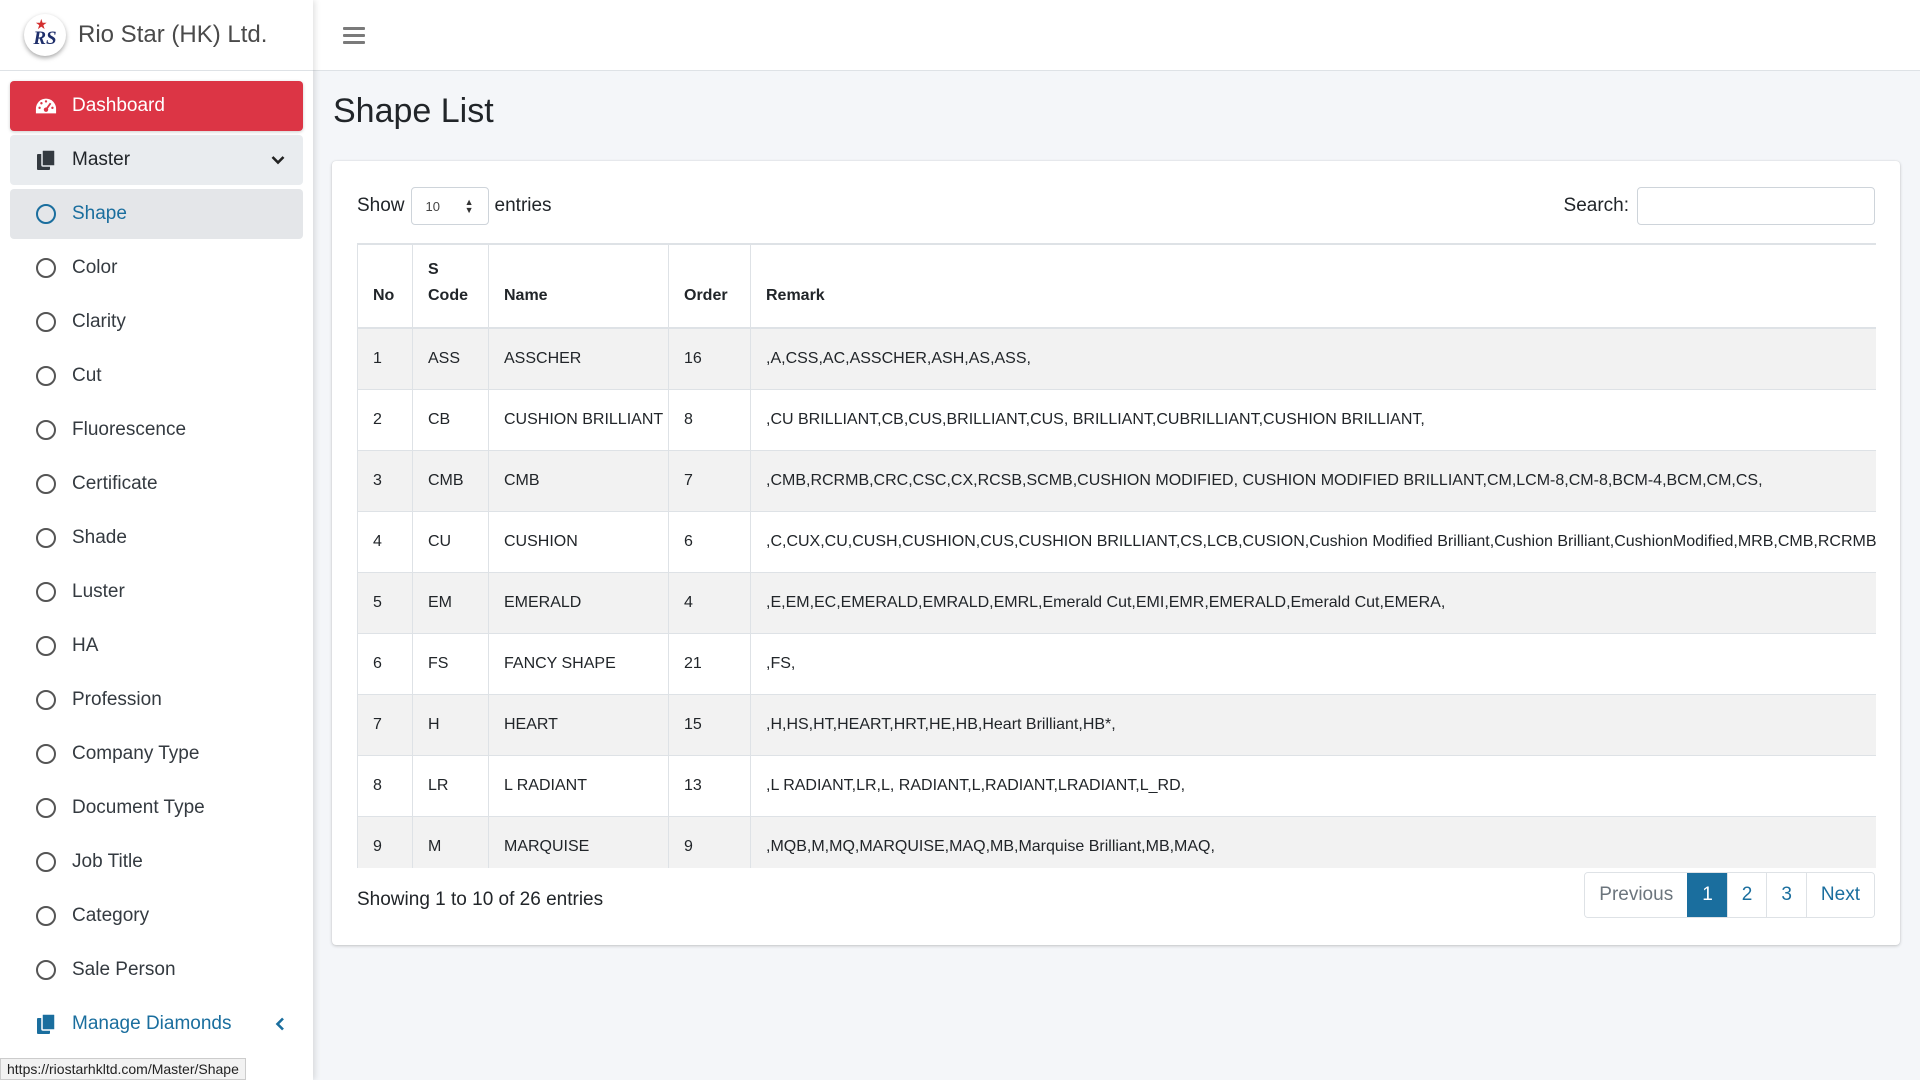  Describe the element at coordinates (124, 969) in the screenshot. I see `sidebar-item-label: Sale Person` at that location.